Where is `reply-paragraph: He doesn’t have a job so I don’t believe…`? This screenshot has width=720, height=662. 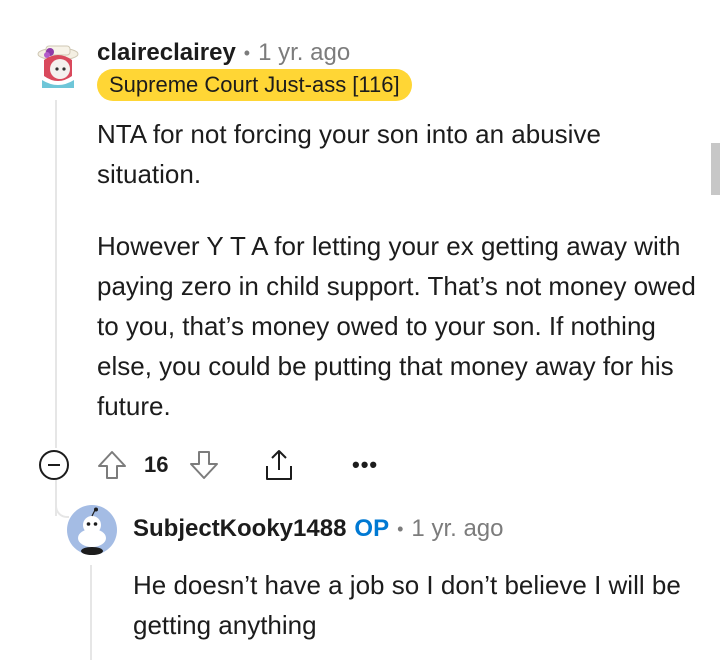
reply-paragraph: He doesn’t have a job so I don’t believe… is located at coordinates (407, 605).